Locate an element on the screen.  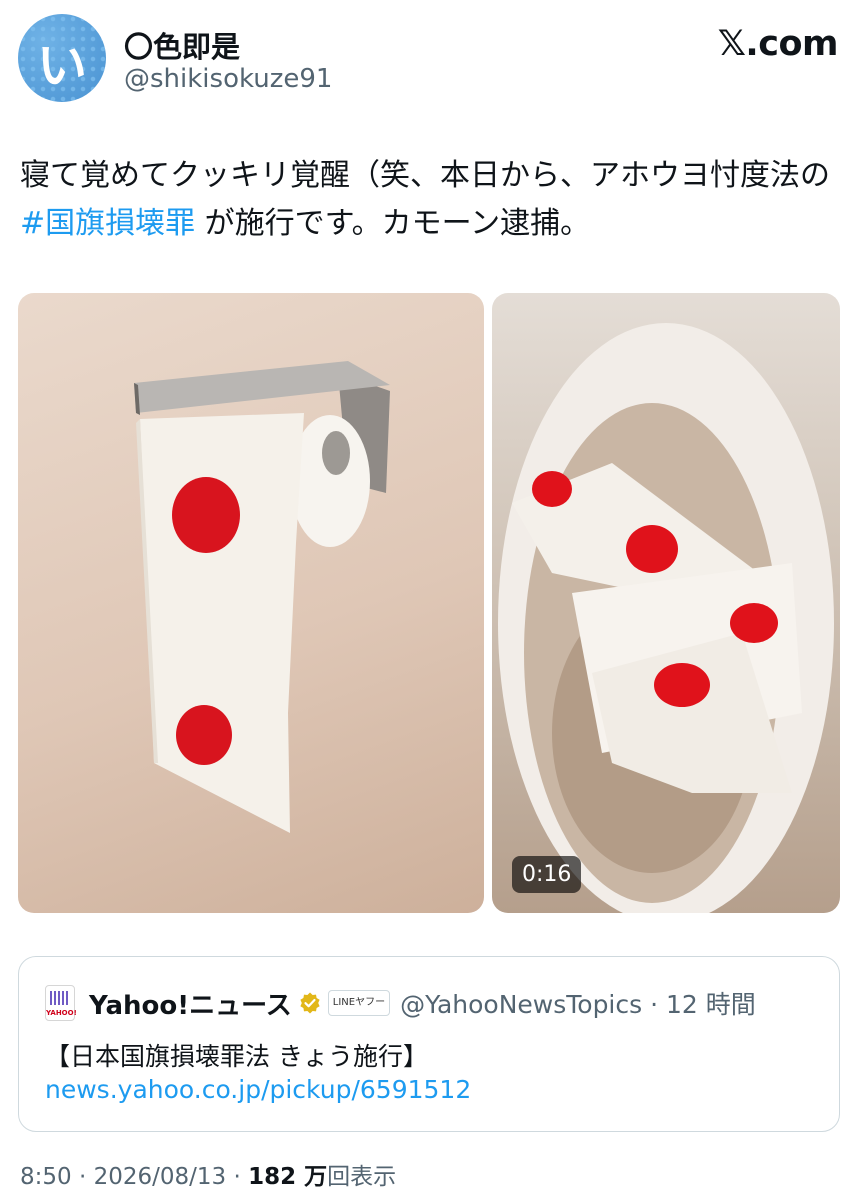
tweet-text-part: が施行です。カモーン逮捕。 is located at coordinates (393, 223).